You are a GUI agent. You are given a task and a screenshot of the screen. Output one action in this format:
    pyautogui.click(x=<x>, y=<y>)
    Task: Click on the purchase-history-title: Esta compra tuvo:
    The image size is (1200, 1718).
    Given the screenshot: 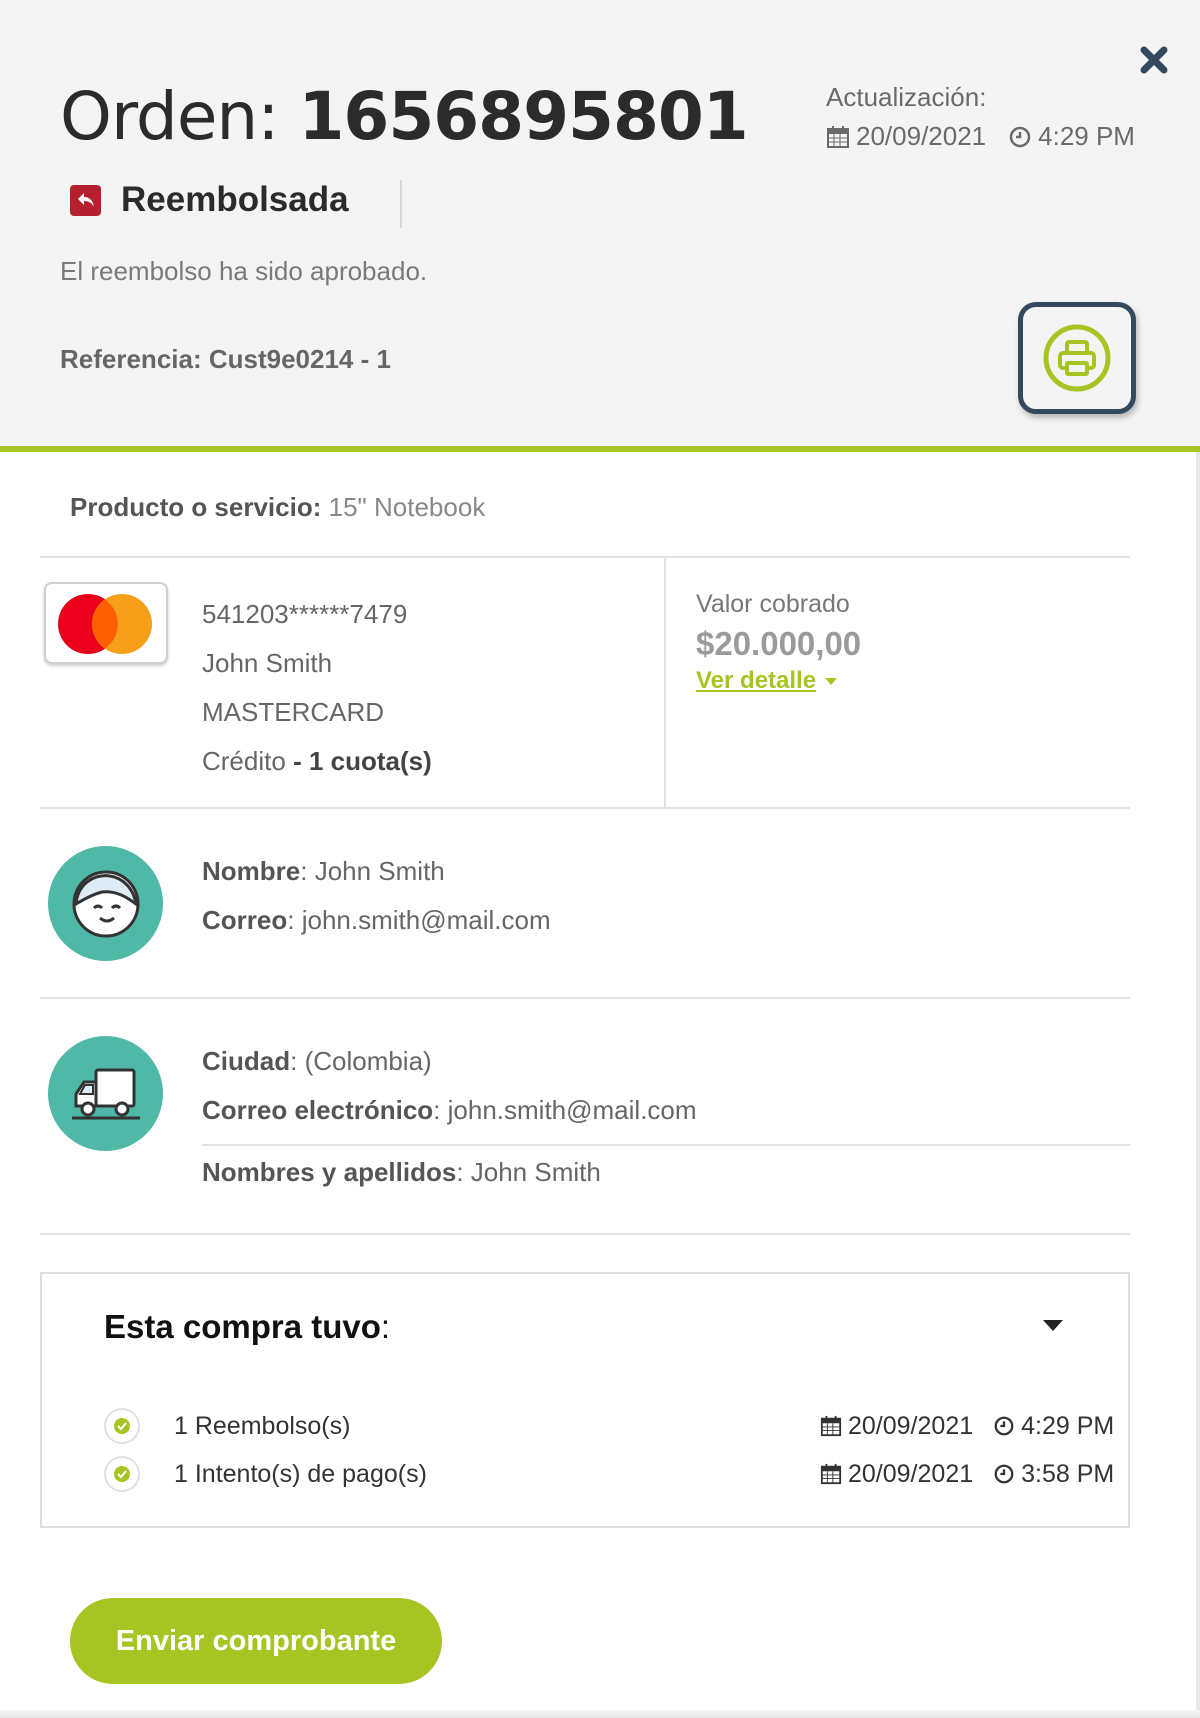 What is the action you would take?
    pyautogui.click(x=247, y=1326)
    